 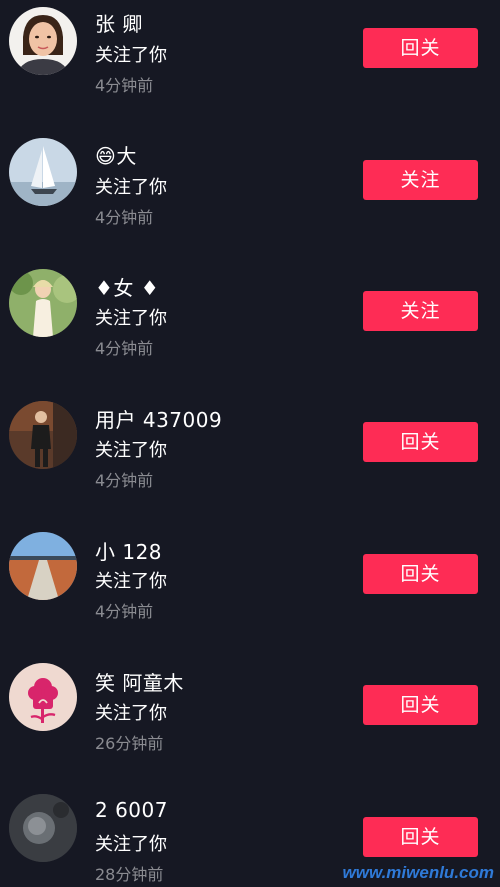 I want to click on follow-timestamp: 26分钟前, so click(x=129, y=743).